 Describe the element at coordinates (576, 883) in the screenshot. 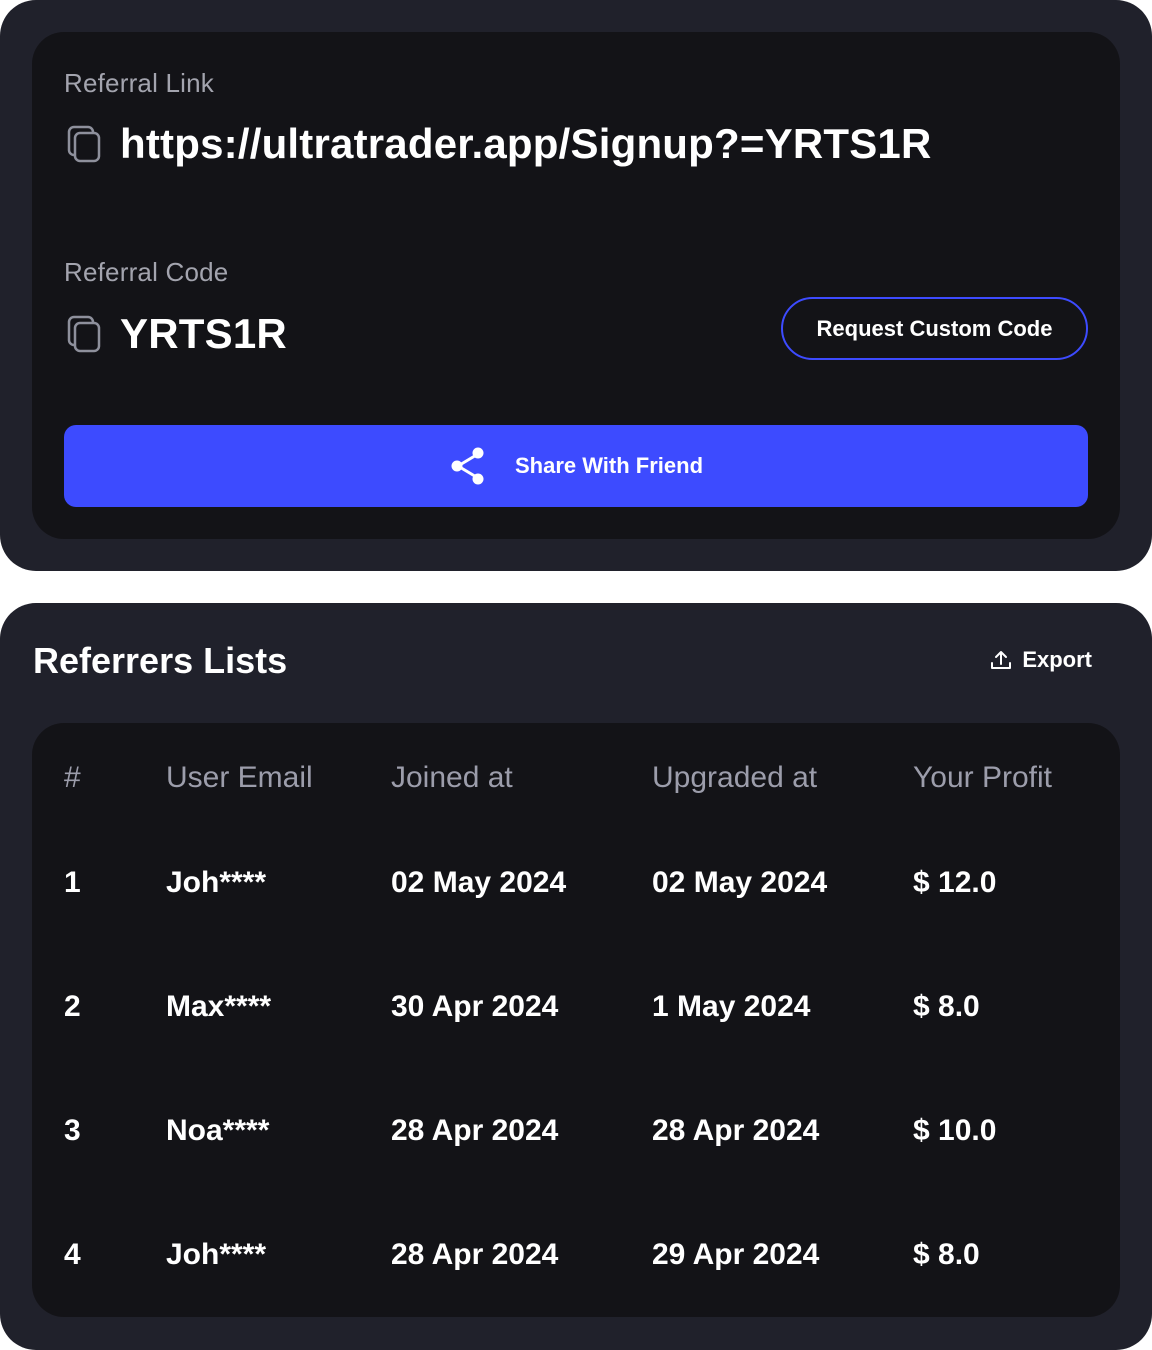

I see `table-row: 1 Joh**** 02 May 2024 02 May 2024 $ 12.0` at that location.